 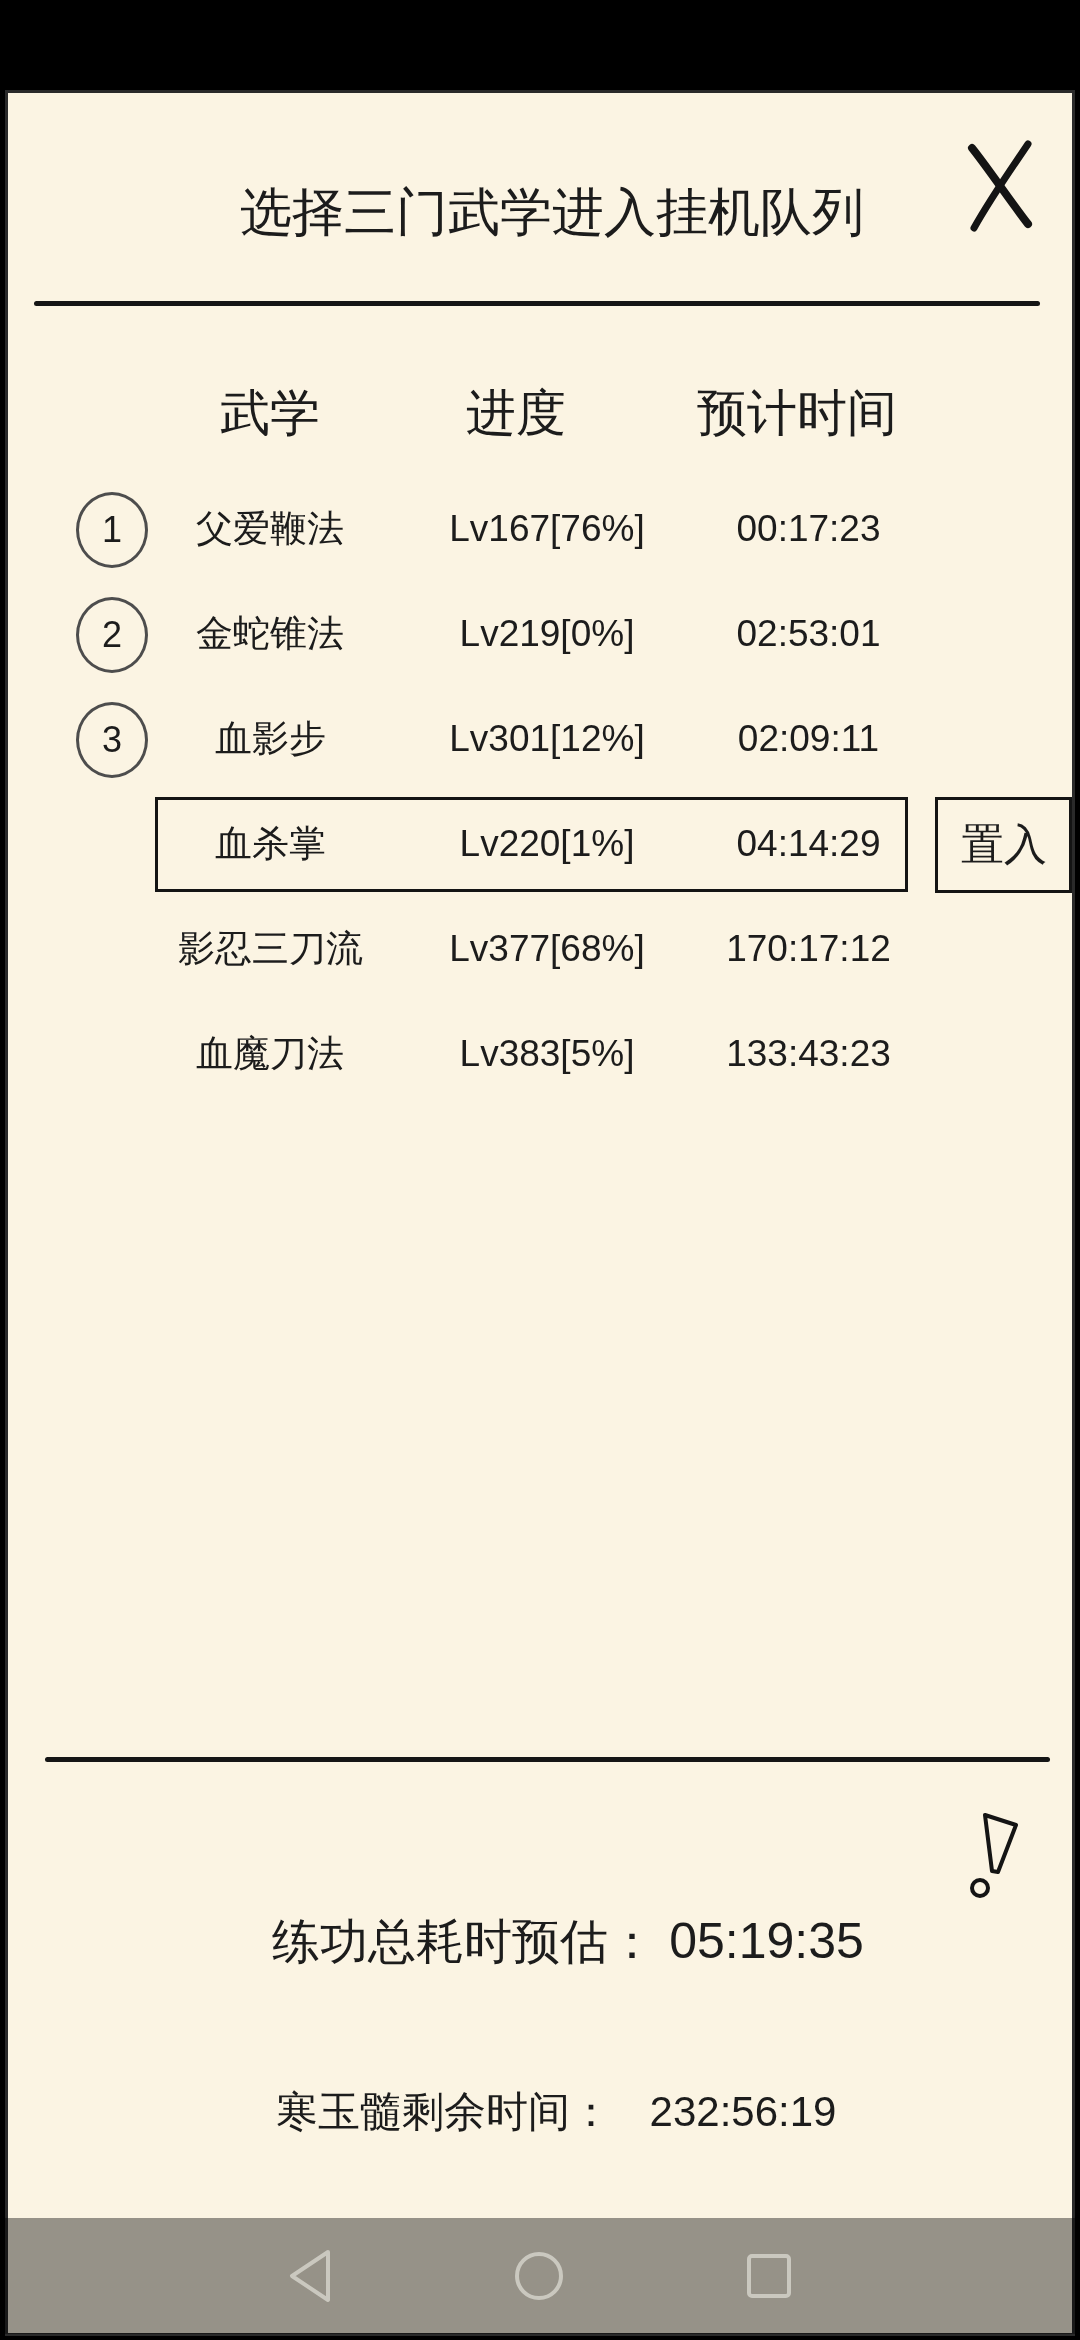 I want to click on skill-row: 金蛇锥法 Lv219[0%] 02:53:01, so click(x=531, y=634).